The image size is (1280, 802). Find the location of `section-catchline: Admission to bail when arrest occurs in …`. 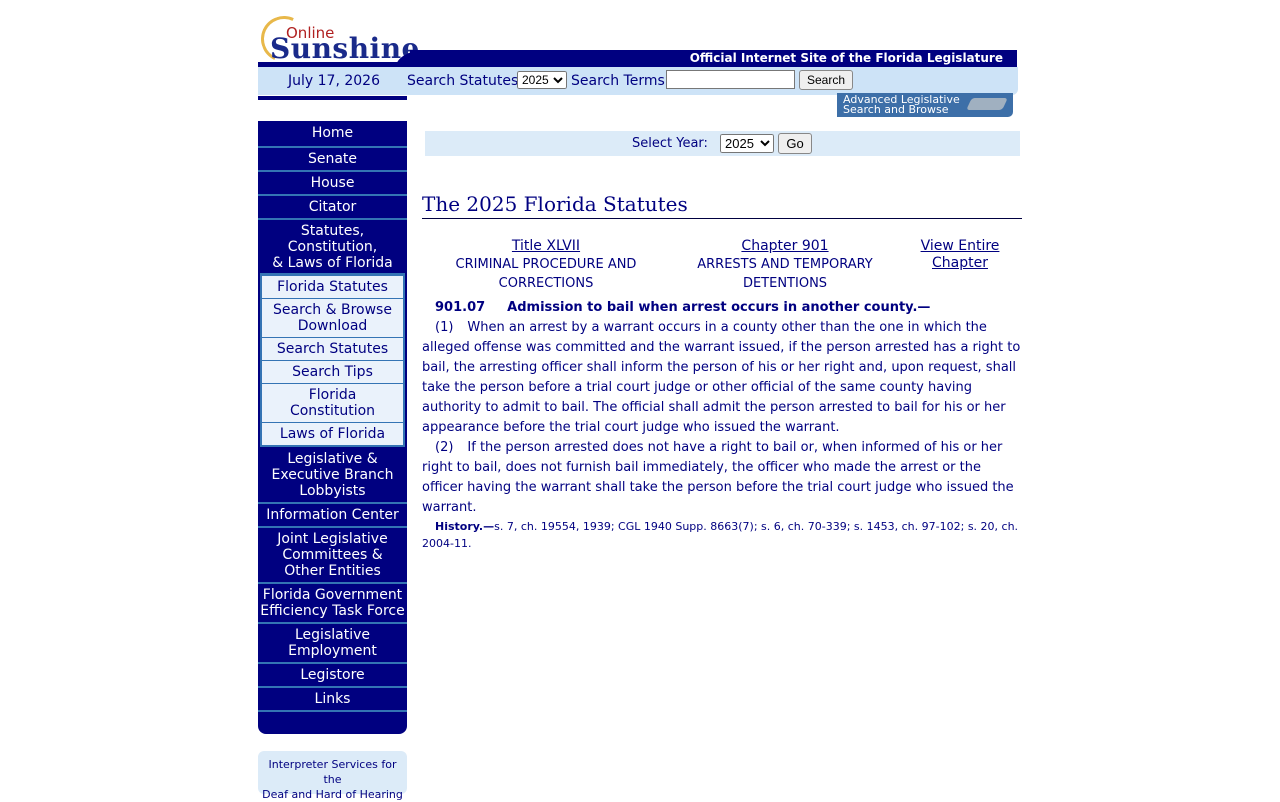

section-catchline: Admission to bail when arrest occurs in … is located at coordinates (719, 307).